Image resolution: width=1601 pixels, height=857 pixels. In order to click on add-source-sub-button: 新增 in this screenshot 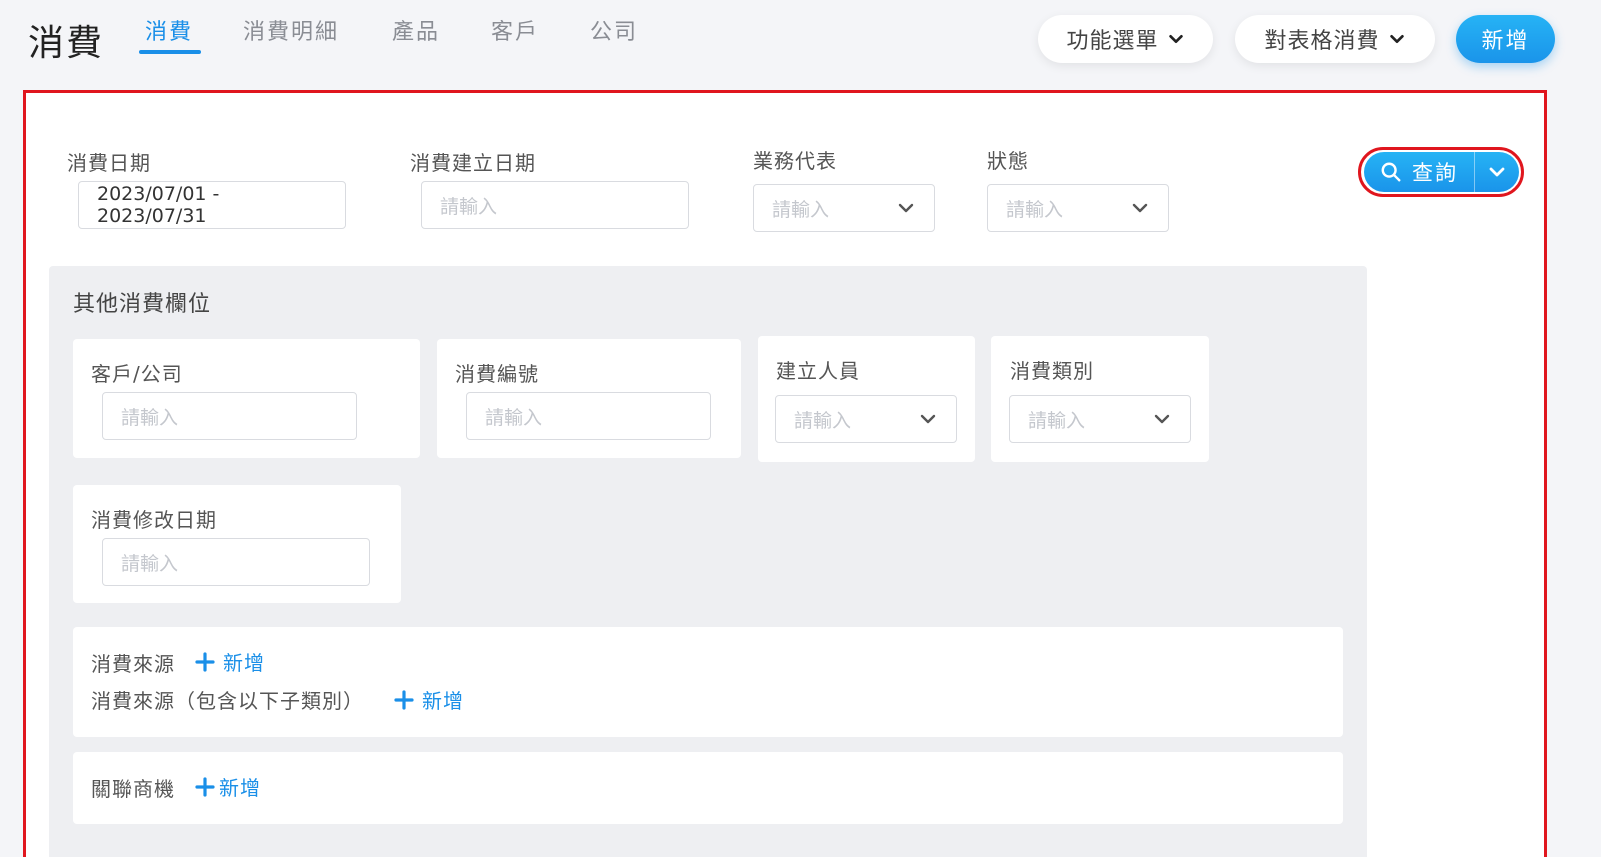, I will do `click(429, 699)`.